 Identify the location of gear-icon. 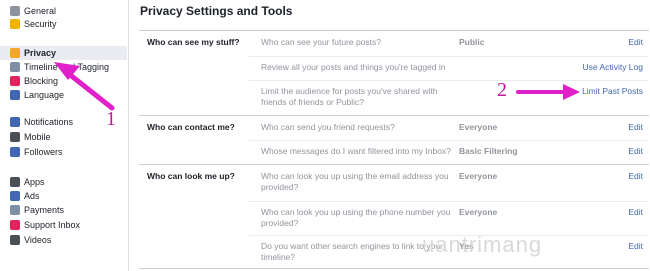
(15, 11).